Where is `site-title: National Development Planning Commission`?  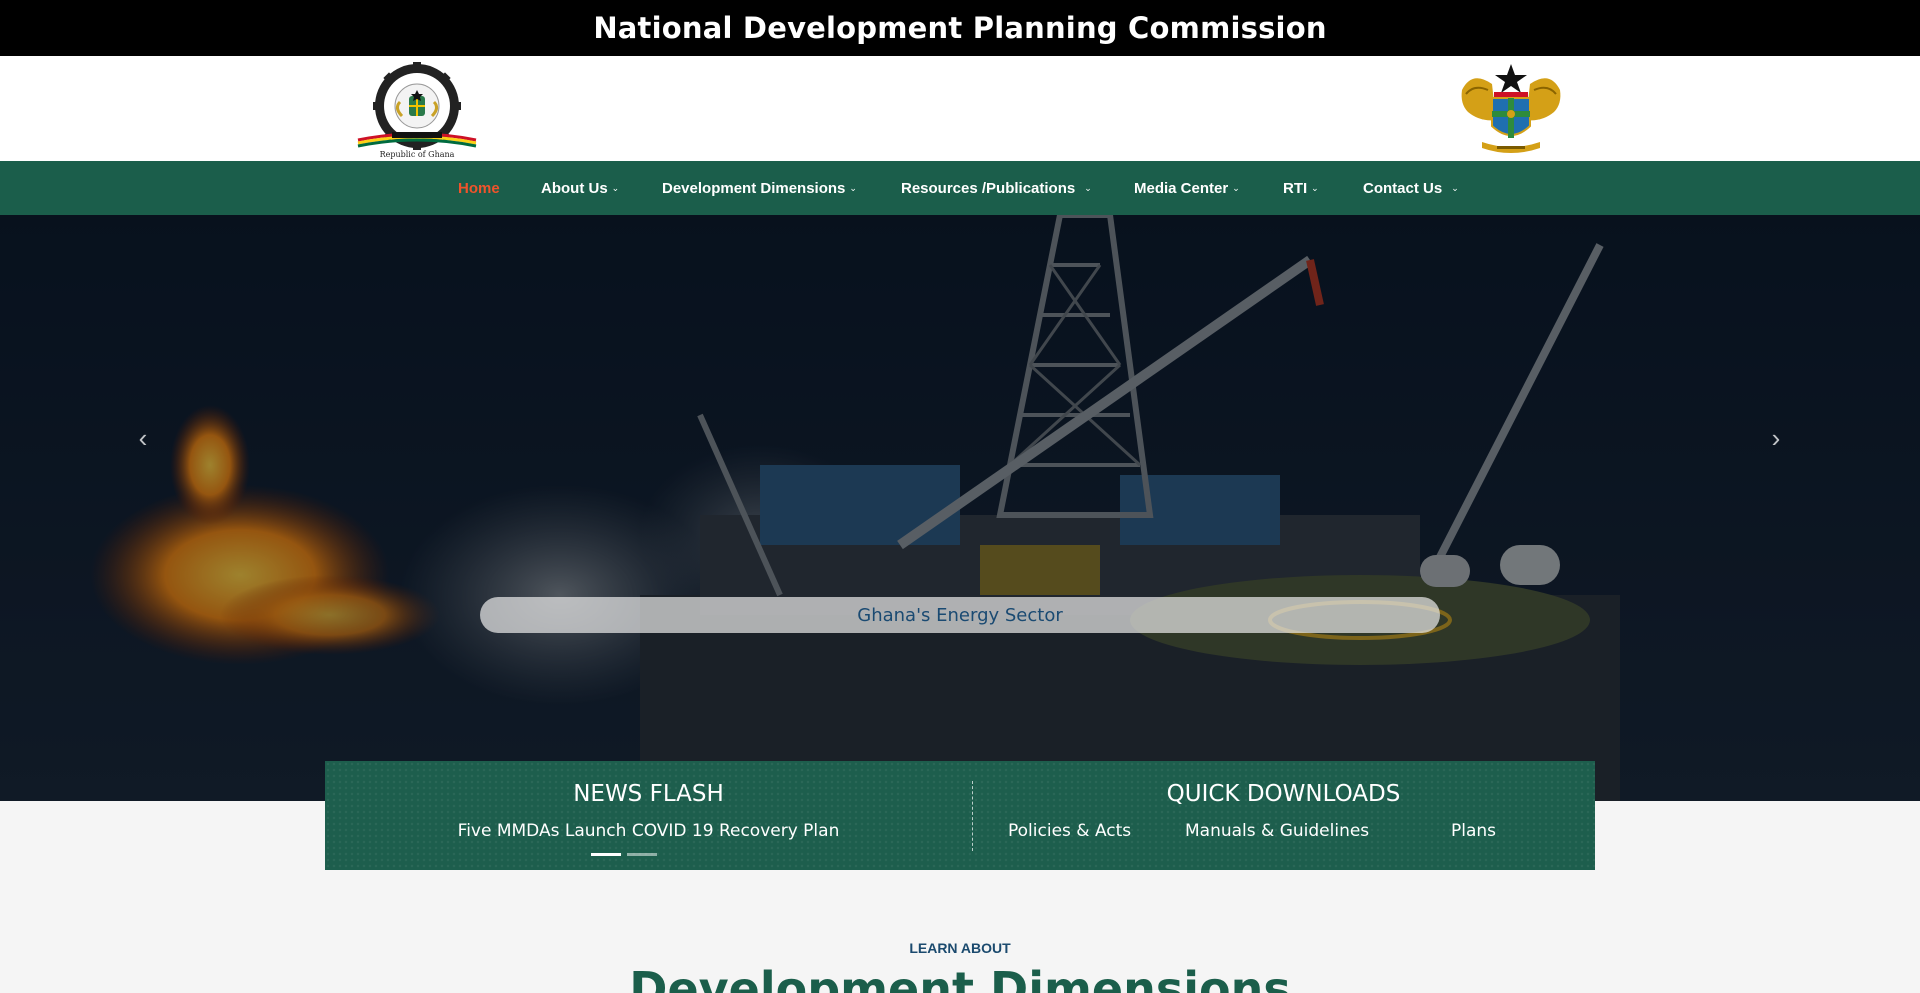
site-title: National Development Planning Commission is located at coordinates (960, 28).